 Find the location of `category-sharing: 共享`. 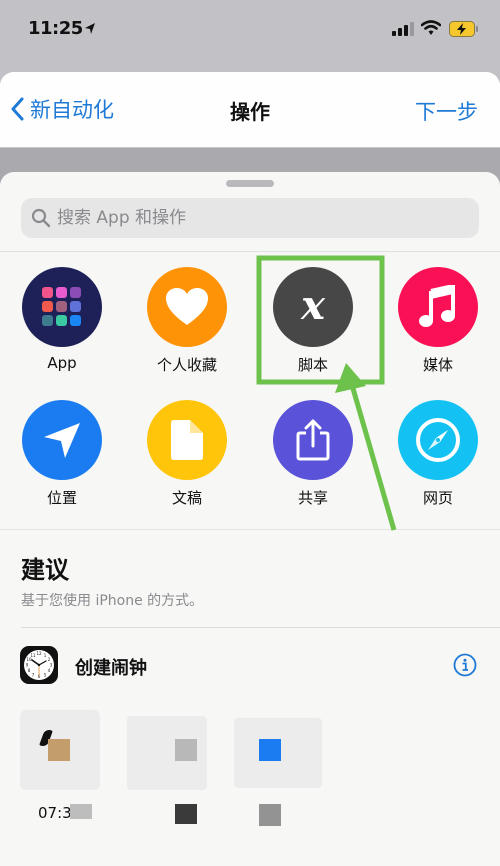

category-sharing: 共享 is located at coordinates (313, 454).